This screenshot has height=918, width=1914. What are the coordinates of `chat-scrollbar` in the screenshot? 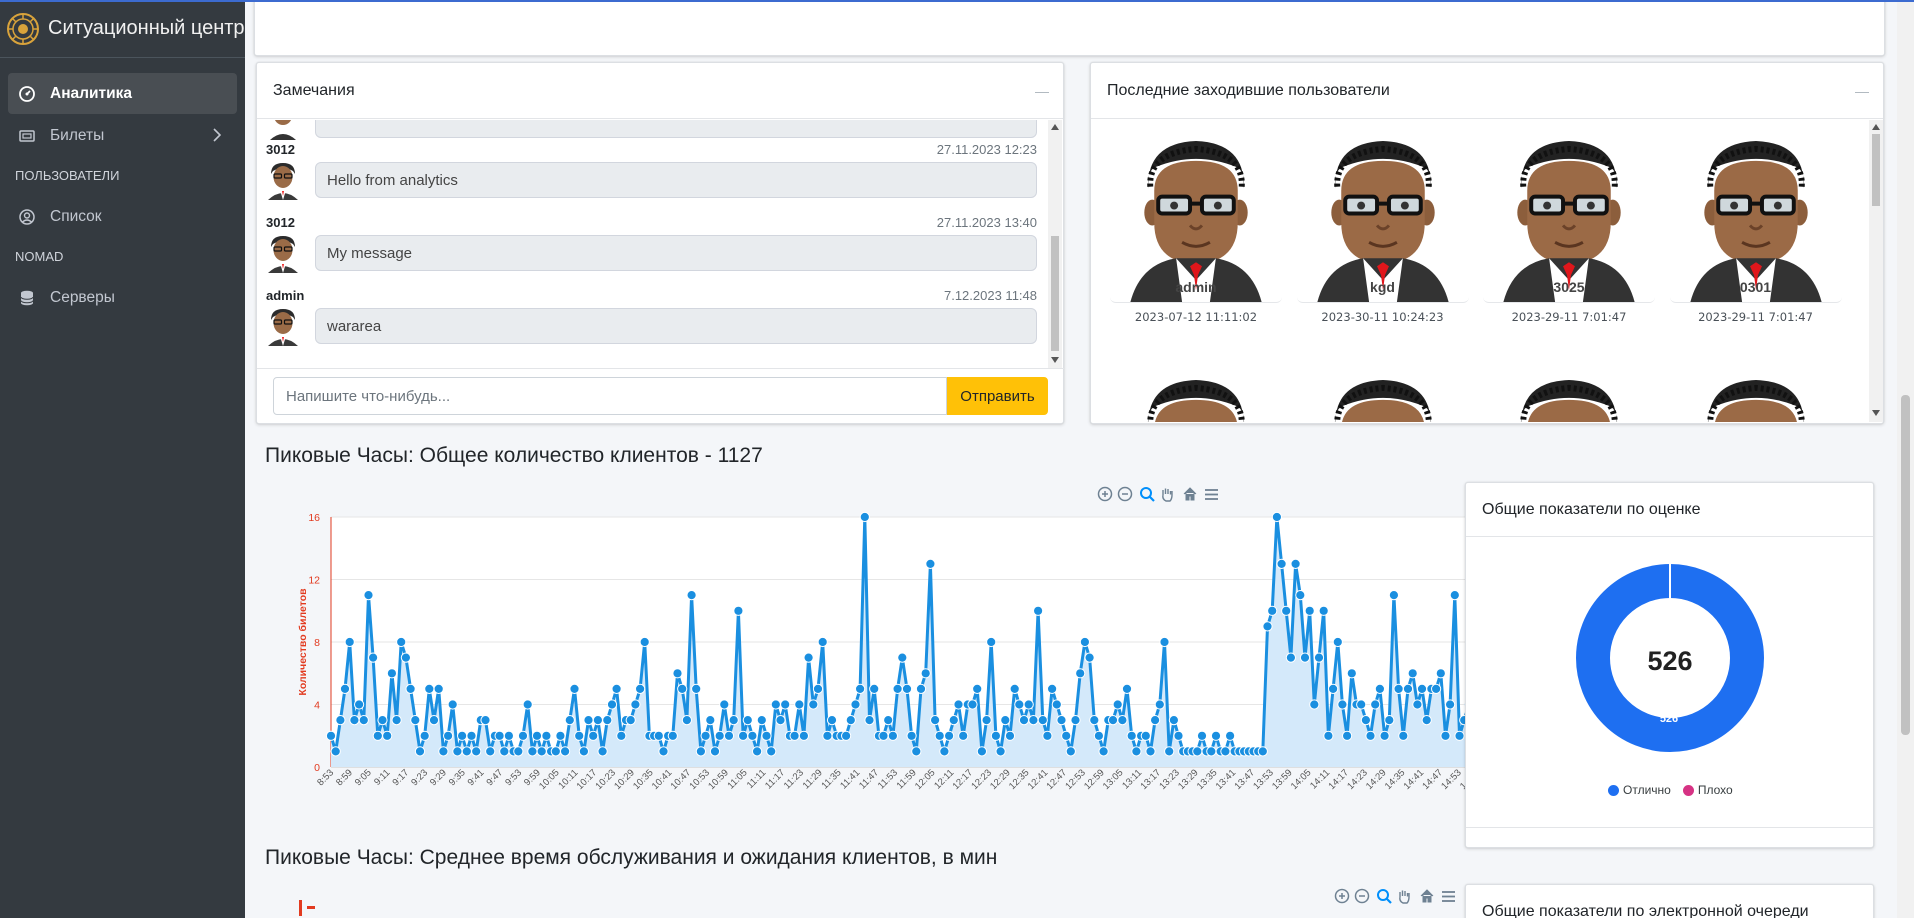 It's located at (1055, 244).